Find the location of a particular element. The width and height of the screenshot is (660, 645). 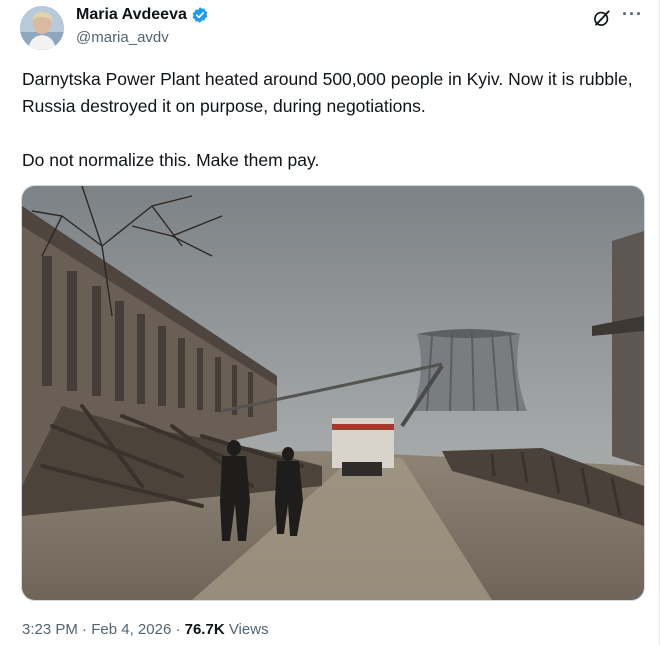

avatar is located at coordinates (42, 28).